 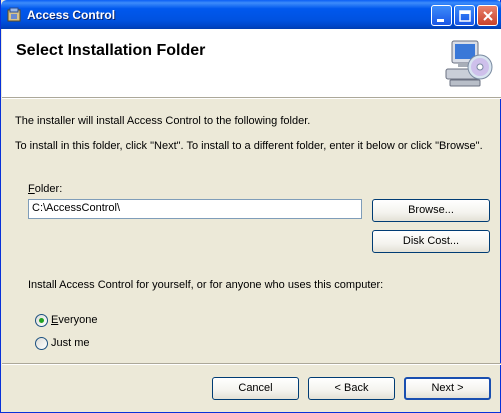 What do you see at coordinates (41, 343) in the screenshot?
I see `just-me-radio` at bounding box center [41, 343].